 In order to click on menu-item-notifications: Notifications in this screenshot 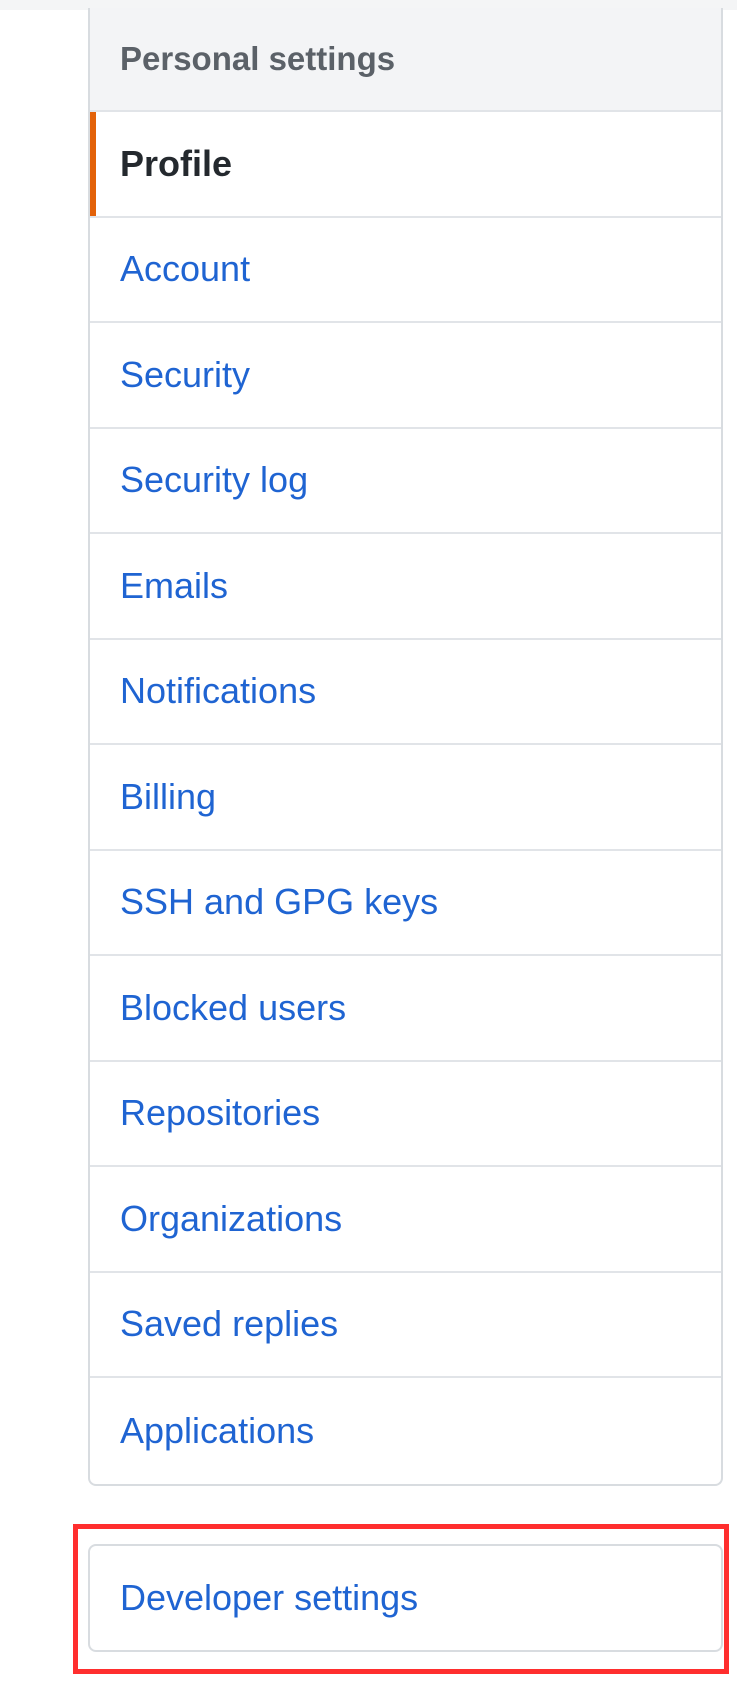, I will do `click(405, 692)`.